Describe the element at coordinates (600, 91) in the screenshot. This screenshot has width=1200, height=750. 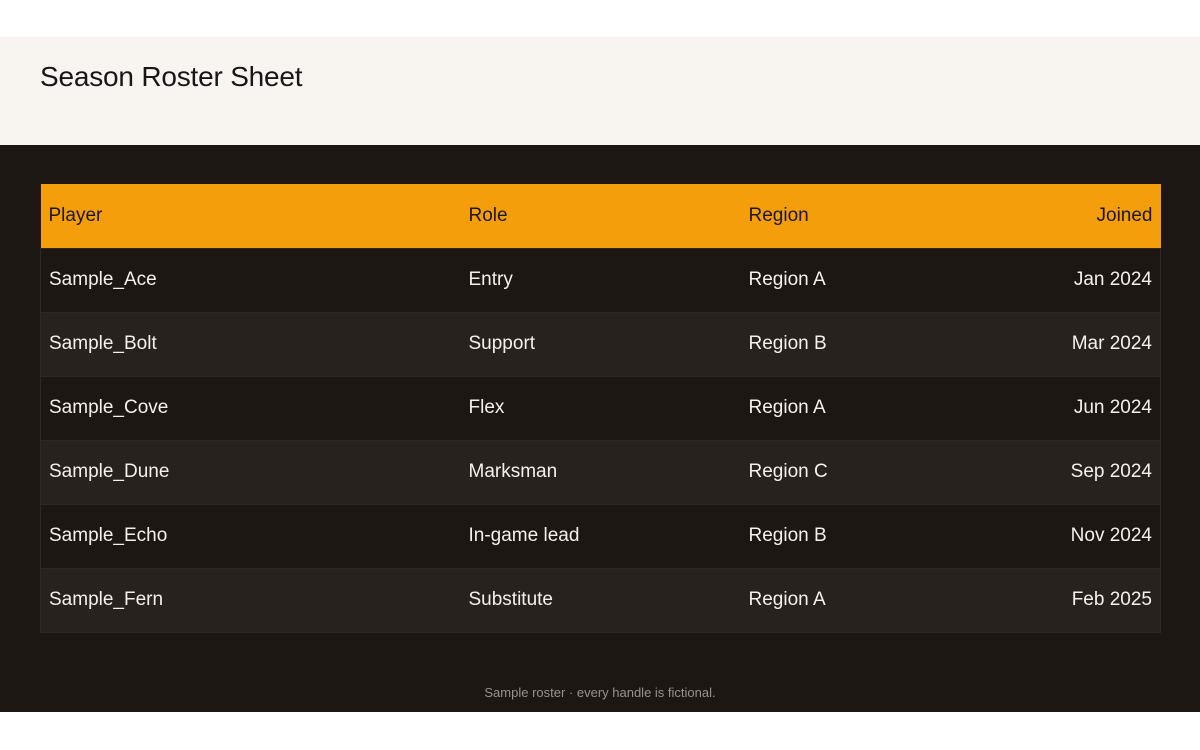
I see `page-header: Season Roster Sheet` at that location.